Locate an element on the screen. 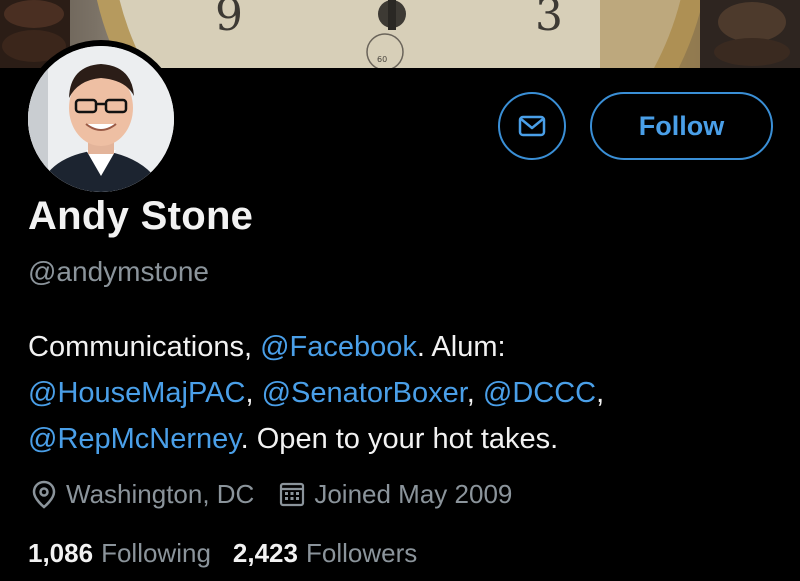 This screenshot has width=800, height=581. joined-text: Joined May 2009 is located at coordinates (413, 493).